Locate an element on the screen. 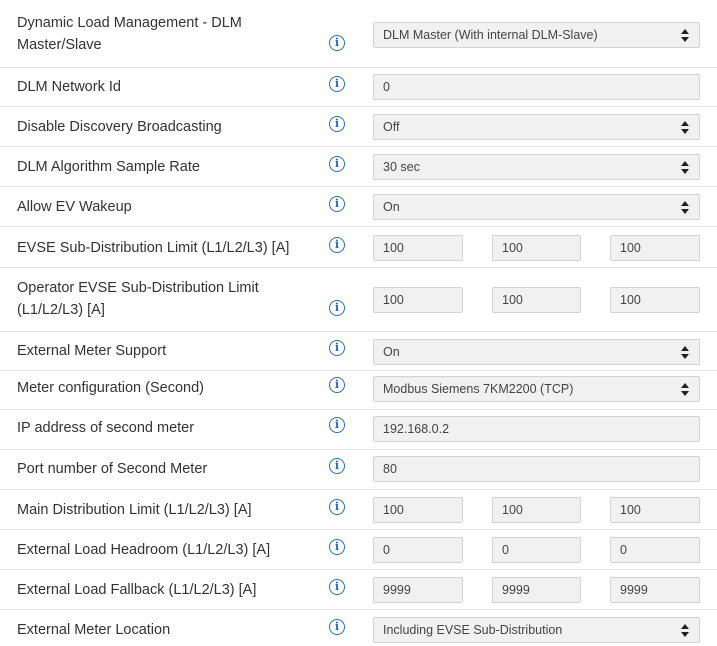 This screenshot has height=646, width=717. select-value: 30 sec is located at coordinates (401, 167).